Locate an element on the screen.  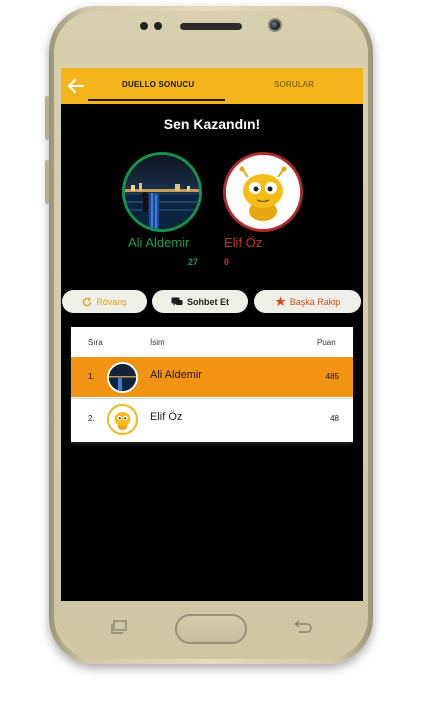
proximity-sensor is located at coordinates (144, 26).